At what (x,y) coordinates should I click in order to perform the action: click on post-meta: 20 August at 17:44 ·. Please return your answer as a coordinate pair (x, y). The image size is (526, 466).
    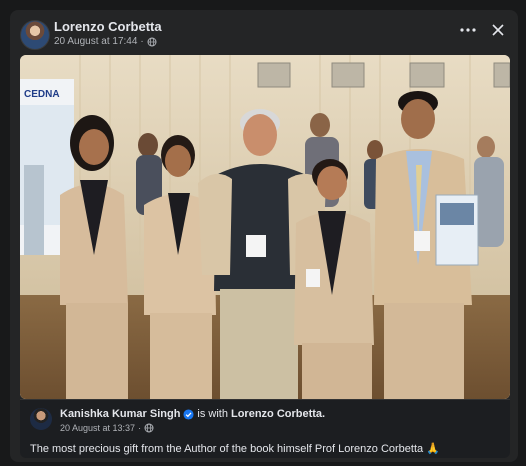
    Looking at the image, I should click on (105, 41).